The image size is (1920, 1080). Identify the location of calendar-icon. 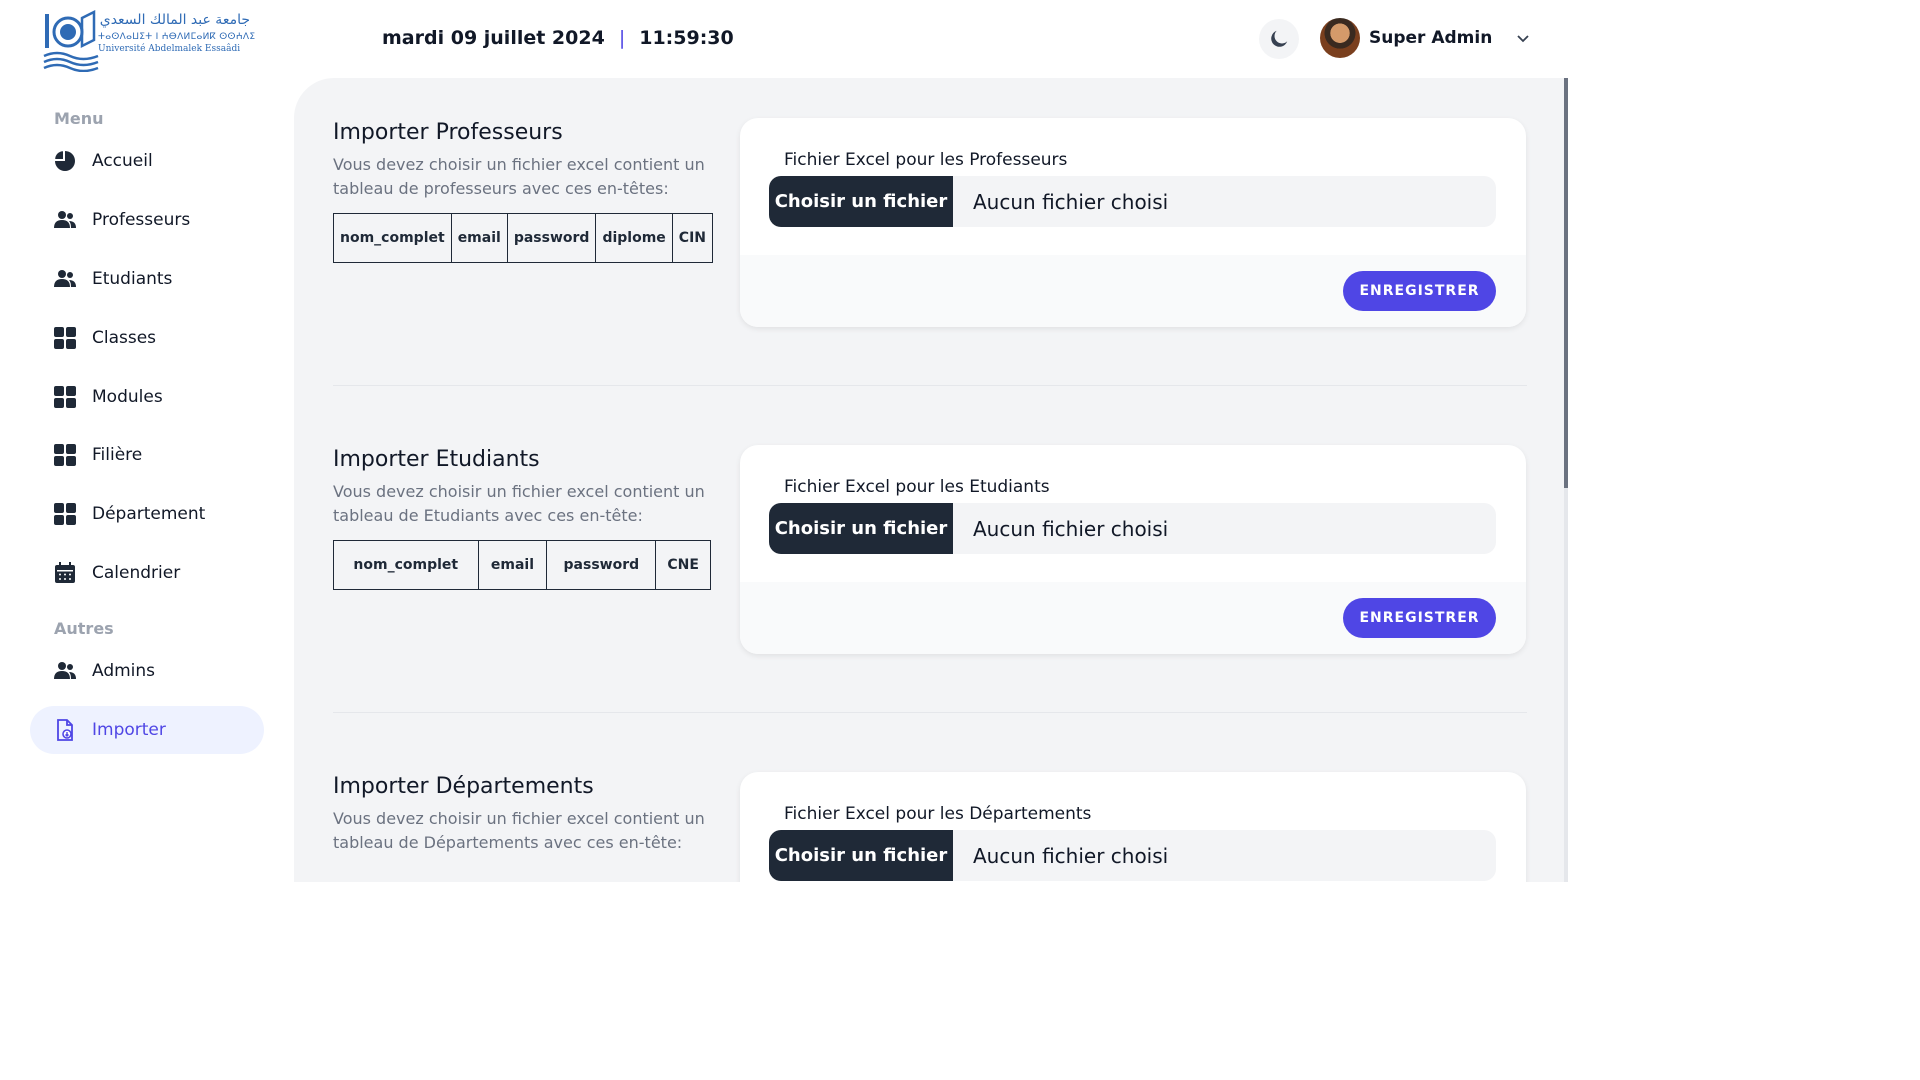
(65, 573).